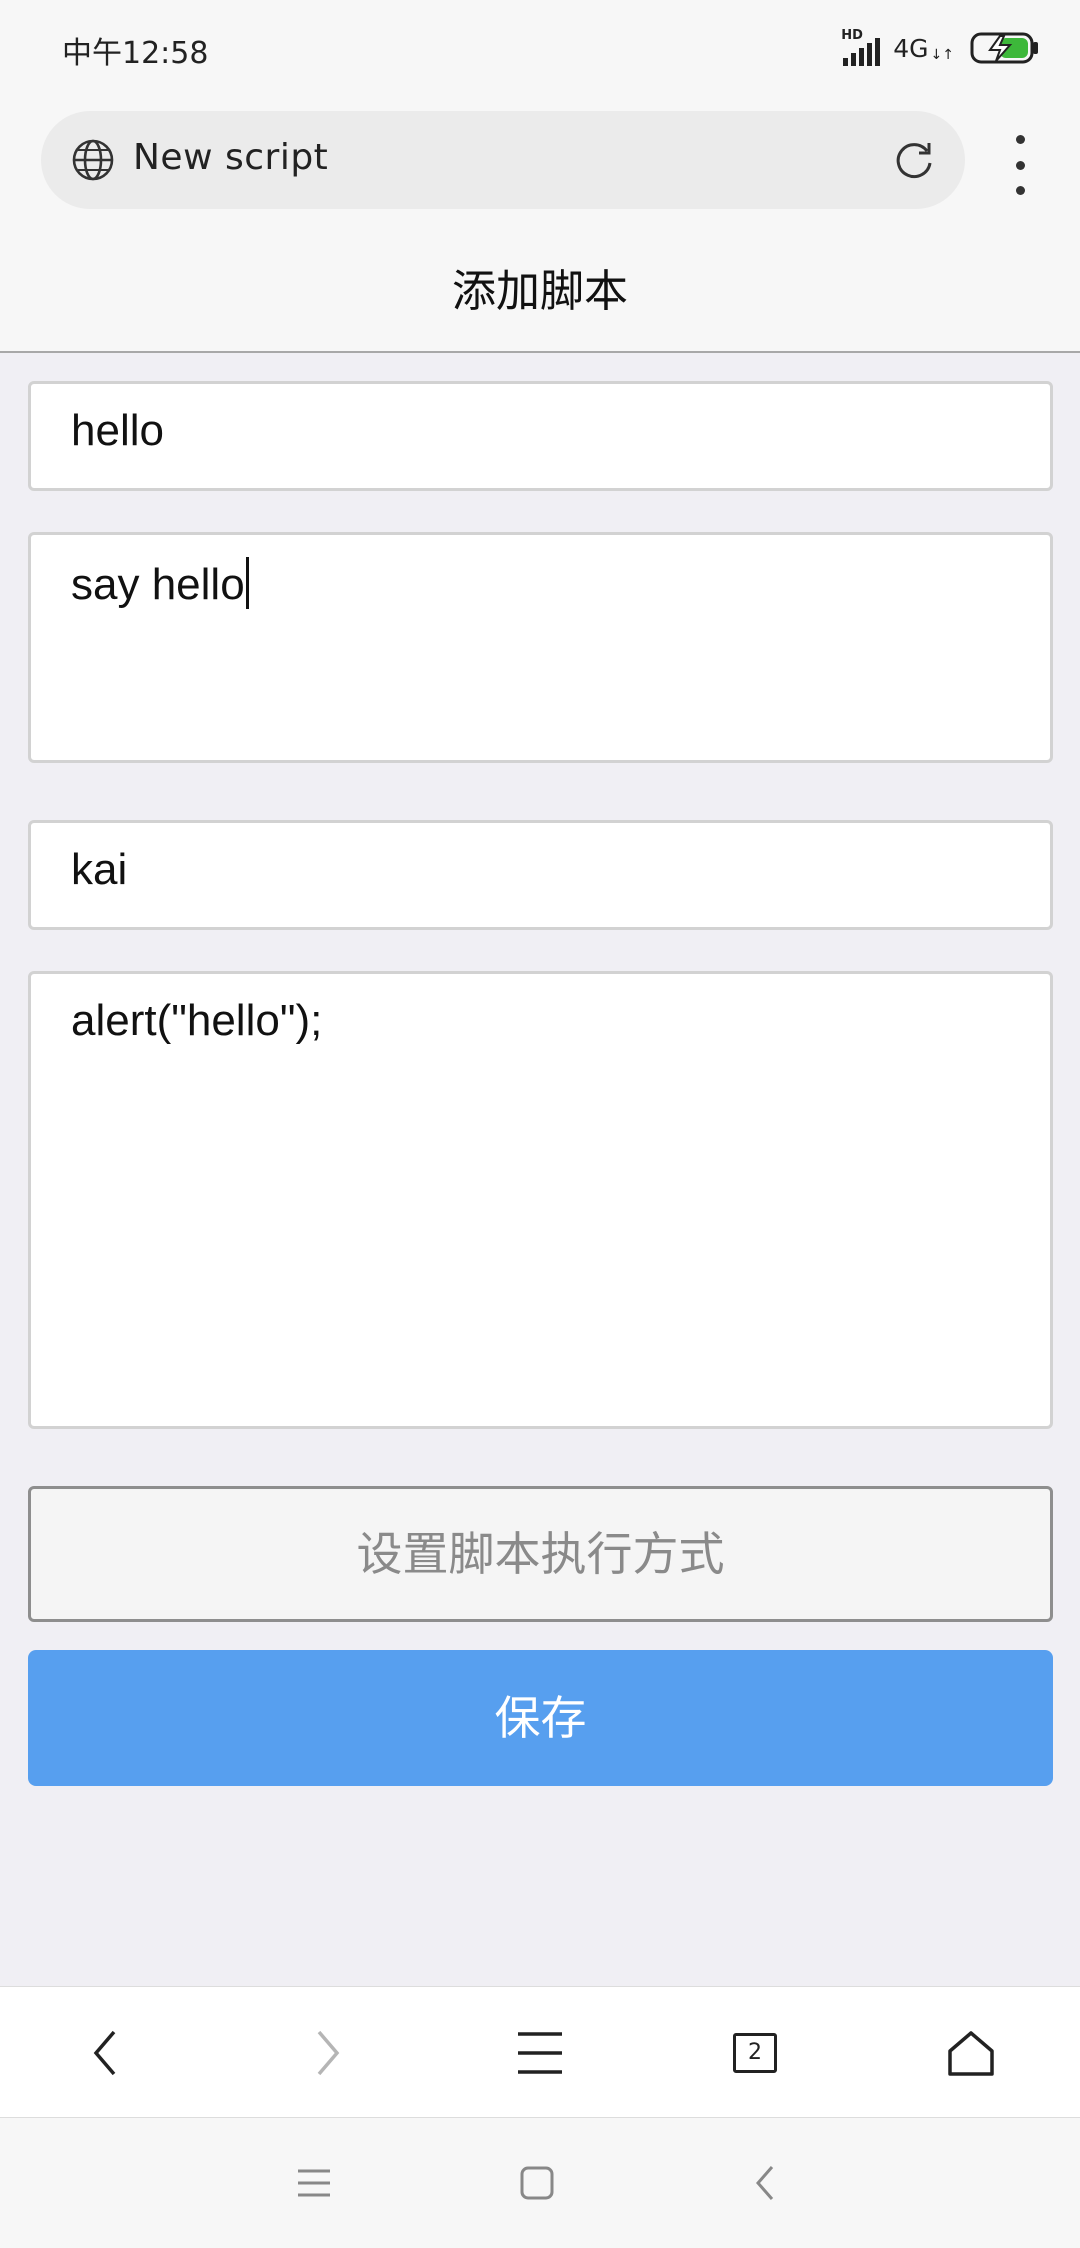 The width and height of the screenshot is (1080, 2248). I want to click on tabs-count: 2, so click(755, 2053).